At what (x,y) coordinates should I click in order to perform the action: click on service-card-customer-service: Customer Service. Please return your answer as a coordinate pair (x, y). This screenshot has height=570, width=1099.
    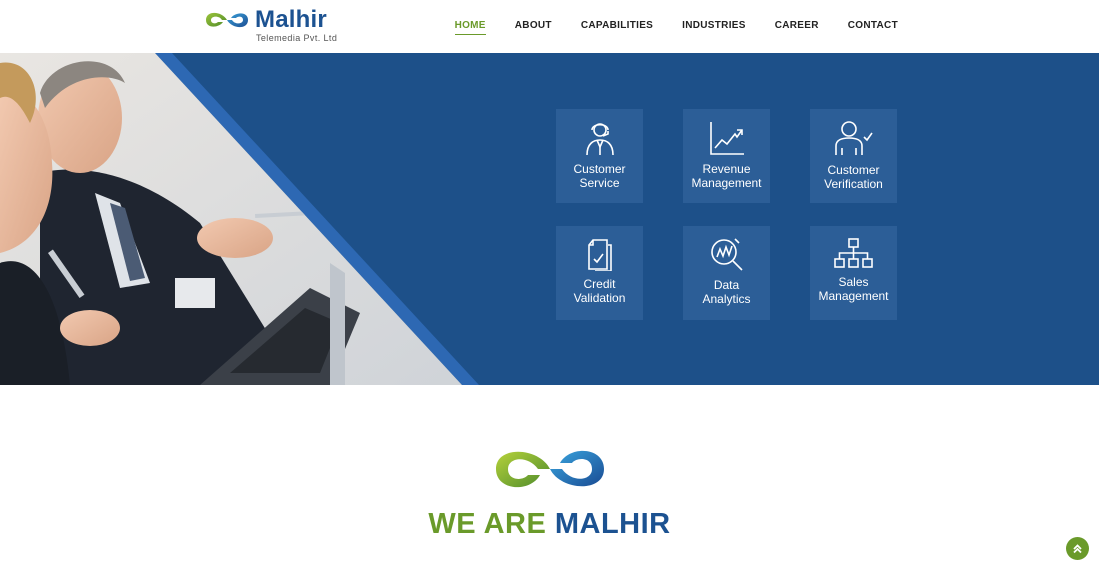
    Looking at the image, I should click on (599, 156).